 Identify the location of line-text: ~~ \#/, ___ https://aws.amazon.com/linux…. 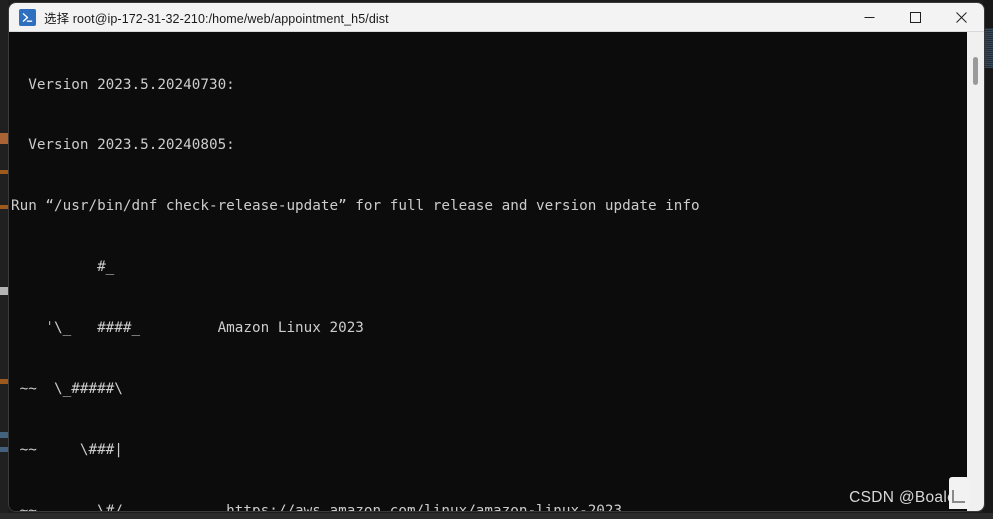
(317, 507).